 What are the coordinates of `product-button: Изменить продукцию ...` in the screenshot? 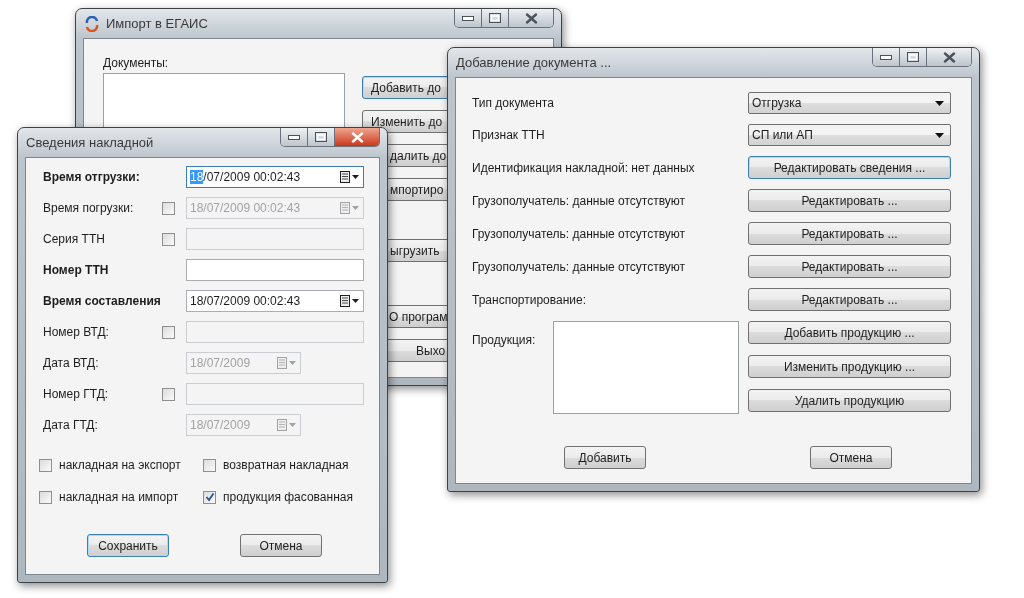 It's located at (849, 366).